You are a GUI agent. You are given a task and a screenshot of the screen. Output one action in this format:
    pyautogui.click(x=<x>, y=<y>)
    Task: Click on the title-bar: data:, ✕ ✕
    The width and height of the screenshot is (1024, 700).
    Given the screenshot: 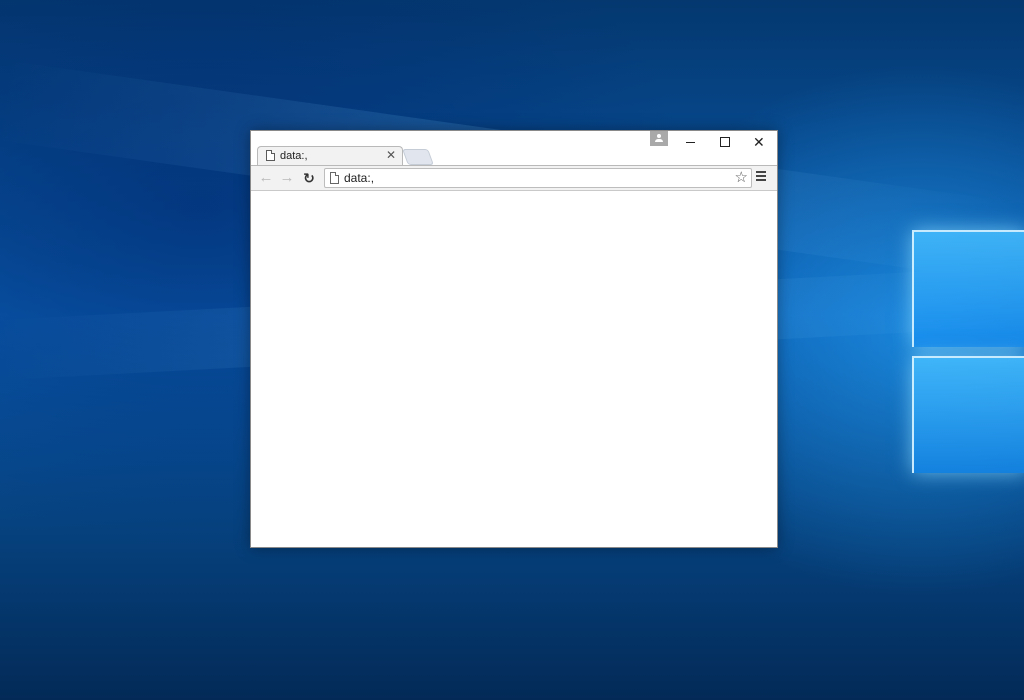 What is the action you would take?
    pyautogui.click(x=514, y=148)
    